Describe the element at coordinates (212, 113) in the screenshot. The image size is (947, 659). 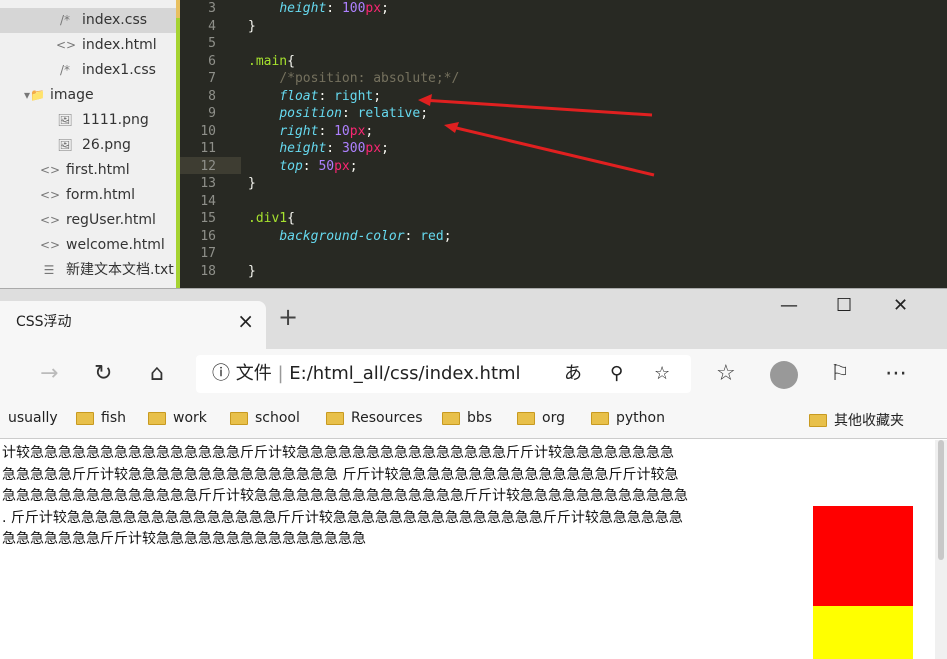
I see `line-number: 9` at that location.